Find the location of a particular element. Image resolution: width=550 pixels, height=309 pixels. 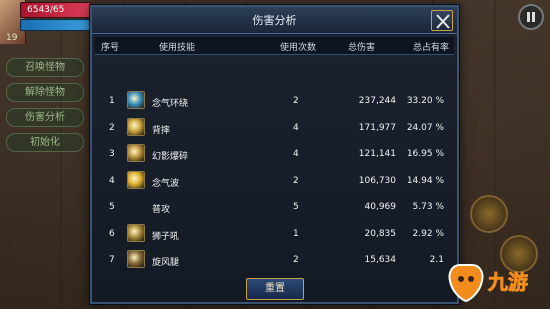

table-row: 2 背摔 4 171,977 24.07 % is located at coordinates (274, 128).